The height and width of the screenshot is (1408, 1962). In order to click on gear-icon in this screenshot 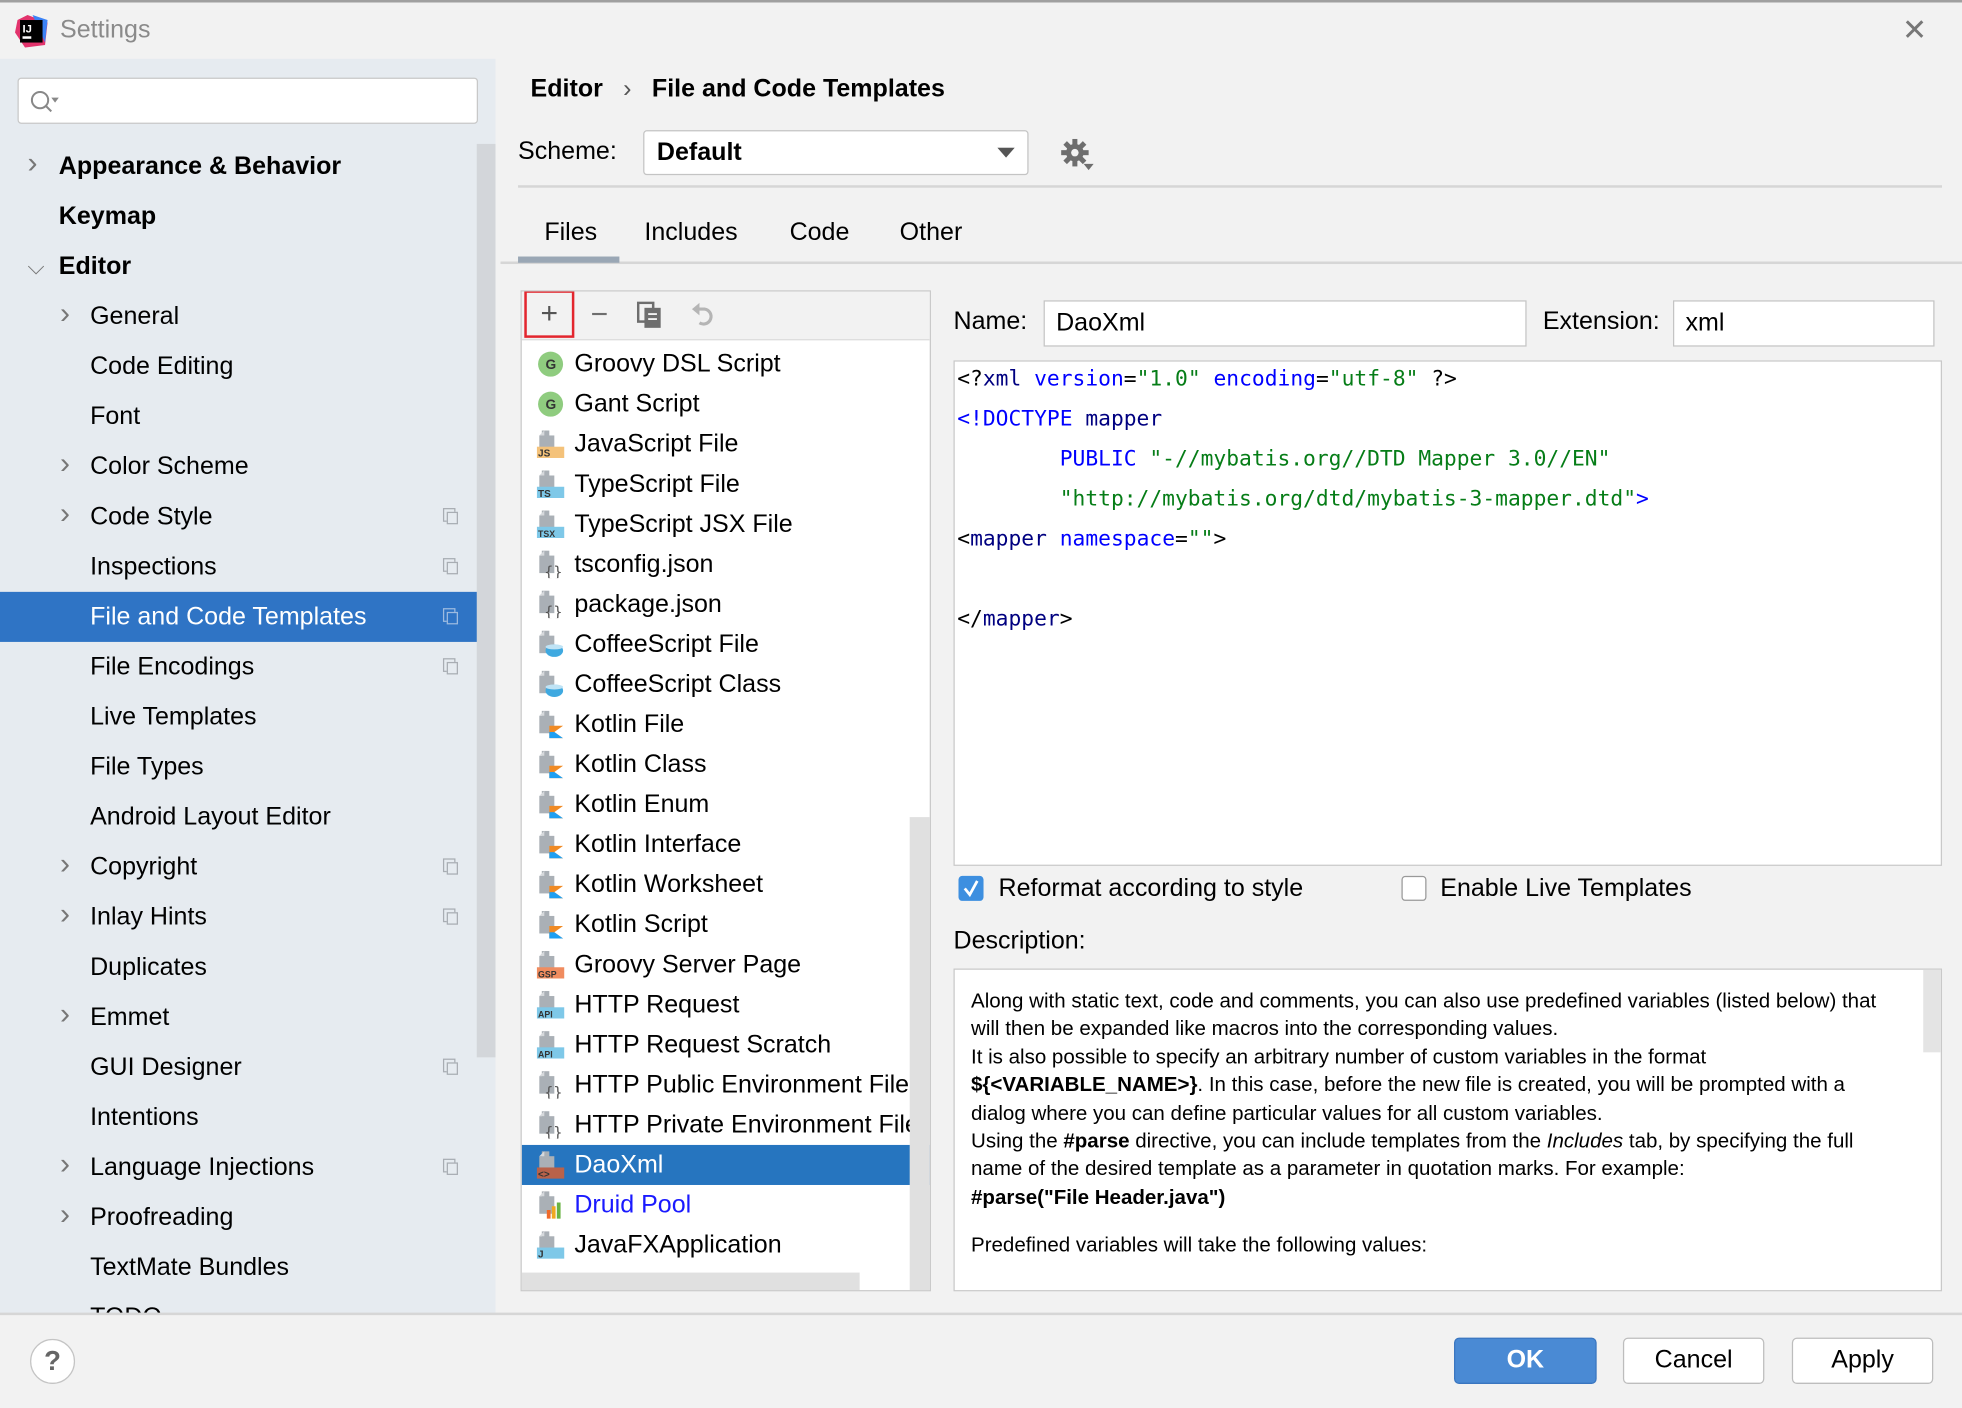, I will do `click(1078, 156)`.